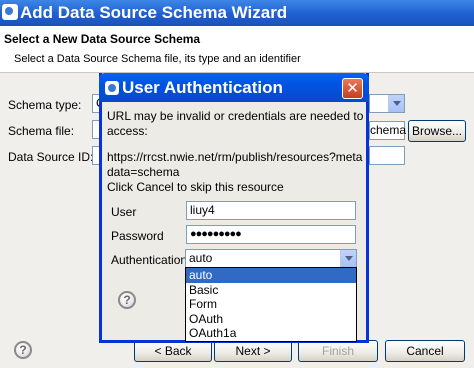 The image size is (474, 368). I want to click on wizard-heading: Select a New Data Source Schema, so click(102, 39).